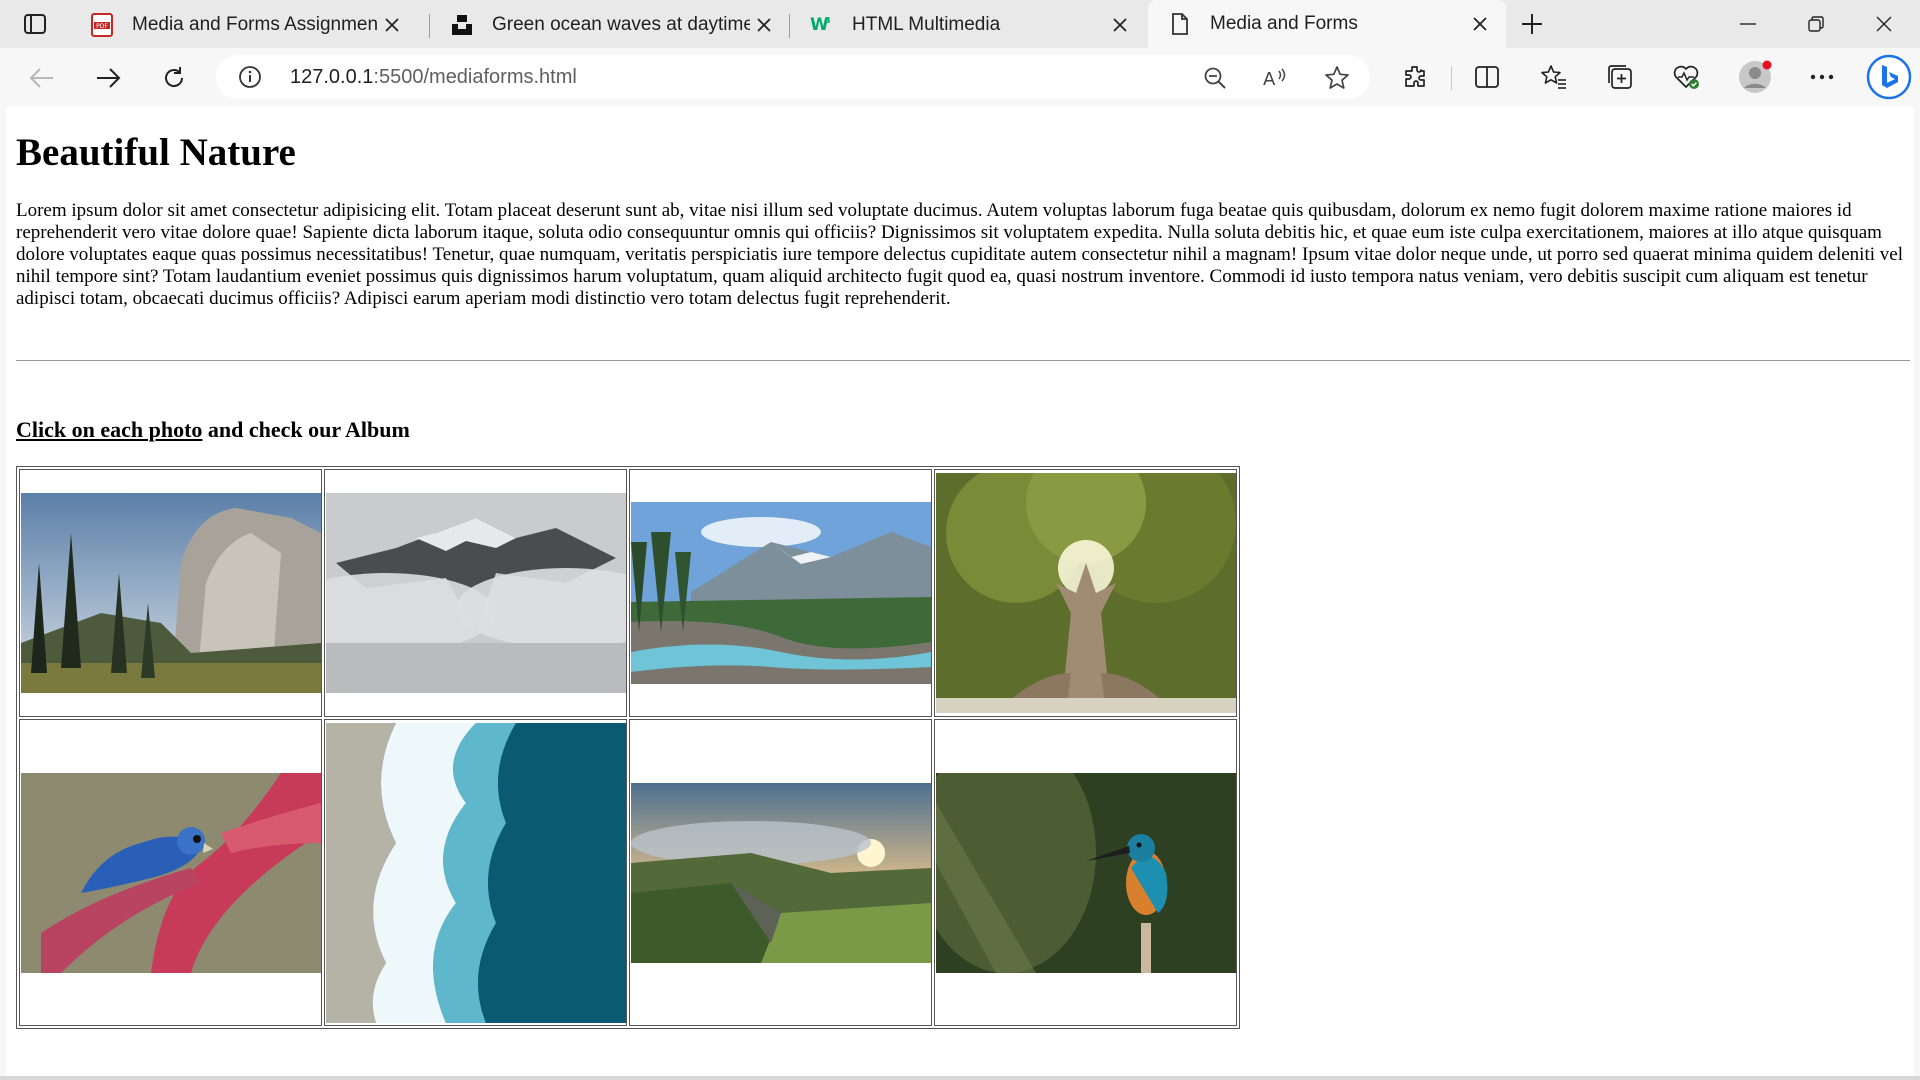 This screenshot has width=1920, height=1080. I want to click on zoom-out-icon, so click(1215, 78).